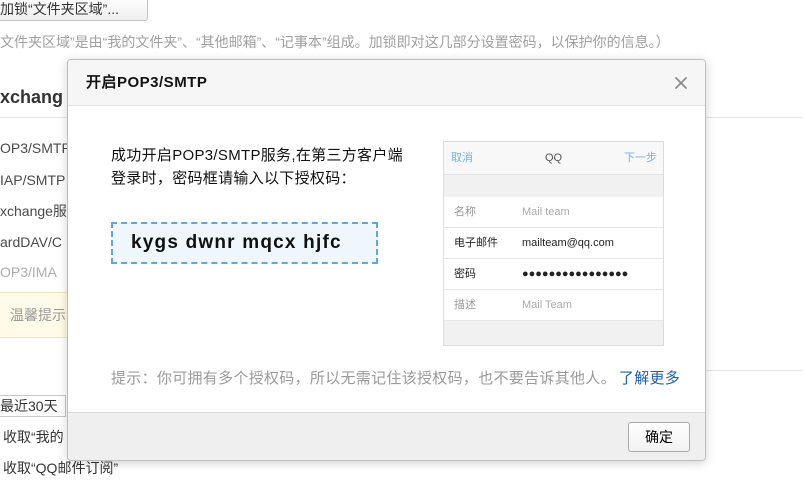 Image resolution: width=803 pixels, height=489 pixels. I want to click on service-row-label: OP3/IMA, so click(28, 272).